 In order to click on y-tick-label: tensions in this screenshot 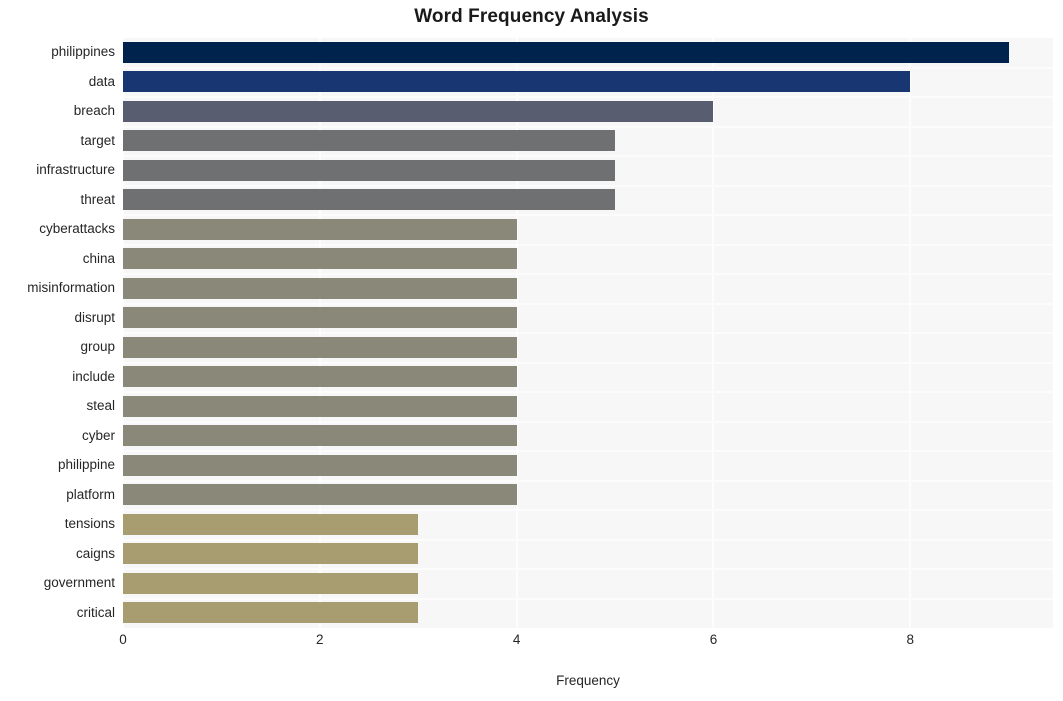, I will do `click(89, 523)`.